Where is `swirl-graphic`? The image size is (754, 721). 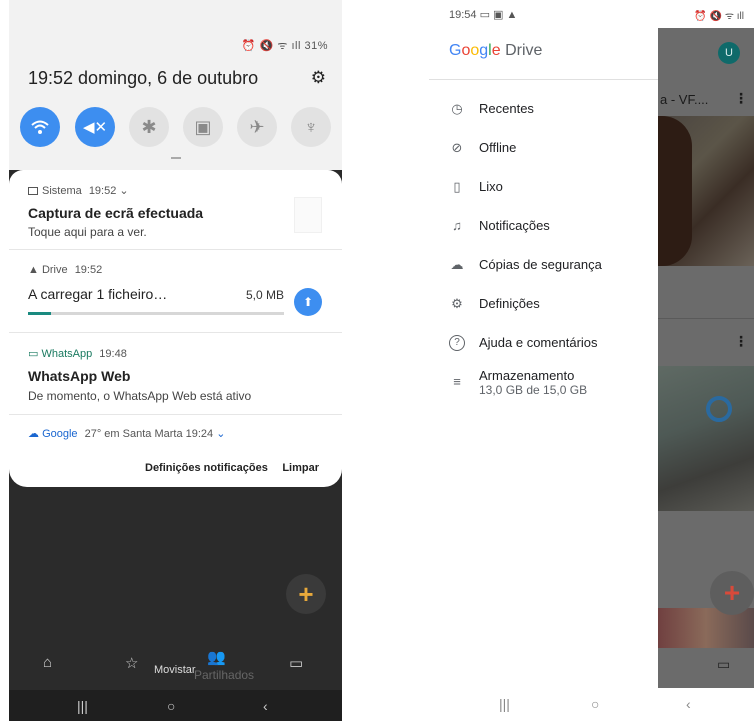 swirl-graphic is located at coordinates (719, 409).